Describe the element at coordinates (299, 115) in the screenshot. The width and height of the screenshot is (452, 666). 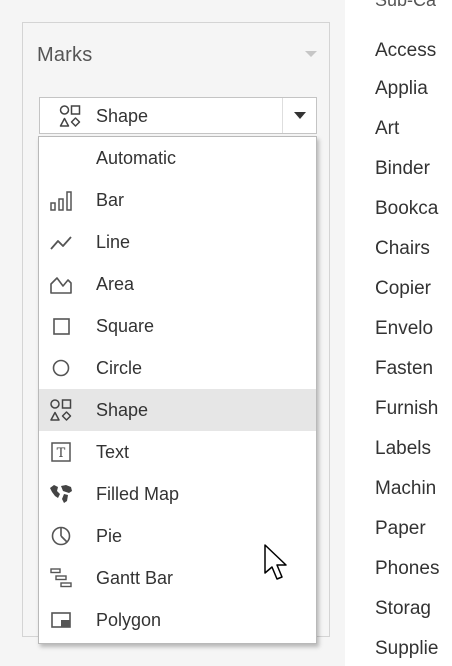
I see `chevron-down-icon` at that location.